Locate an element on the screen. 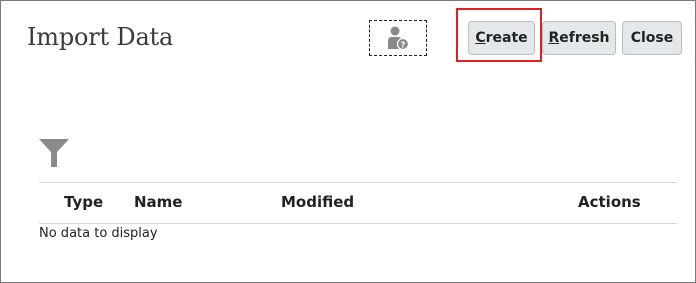  close-button: Close is located at coordinates (652, 38).